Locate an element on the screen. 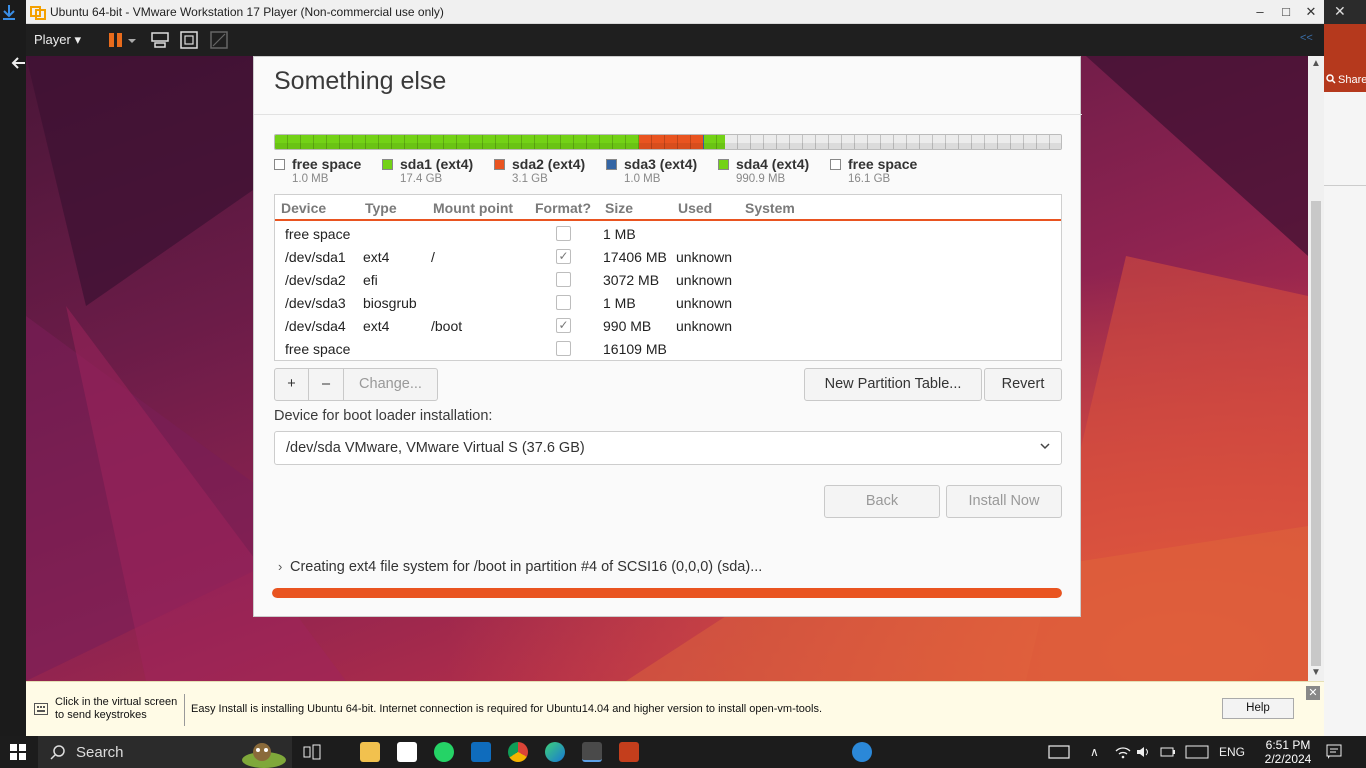 This screenshot has height=768, width=1366. cell-device: /dev/sda4 is located at coordinates (315, 326).